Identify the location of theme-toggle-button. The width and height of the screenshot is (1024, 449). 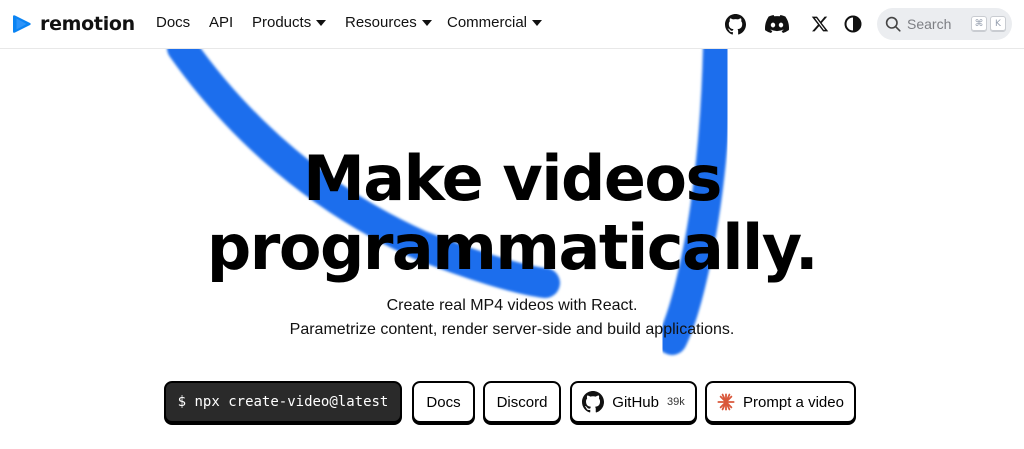
(853, 24).